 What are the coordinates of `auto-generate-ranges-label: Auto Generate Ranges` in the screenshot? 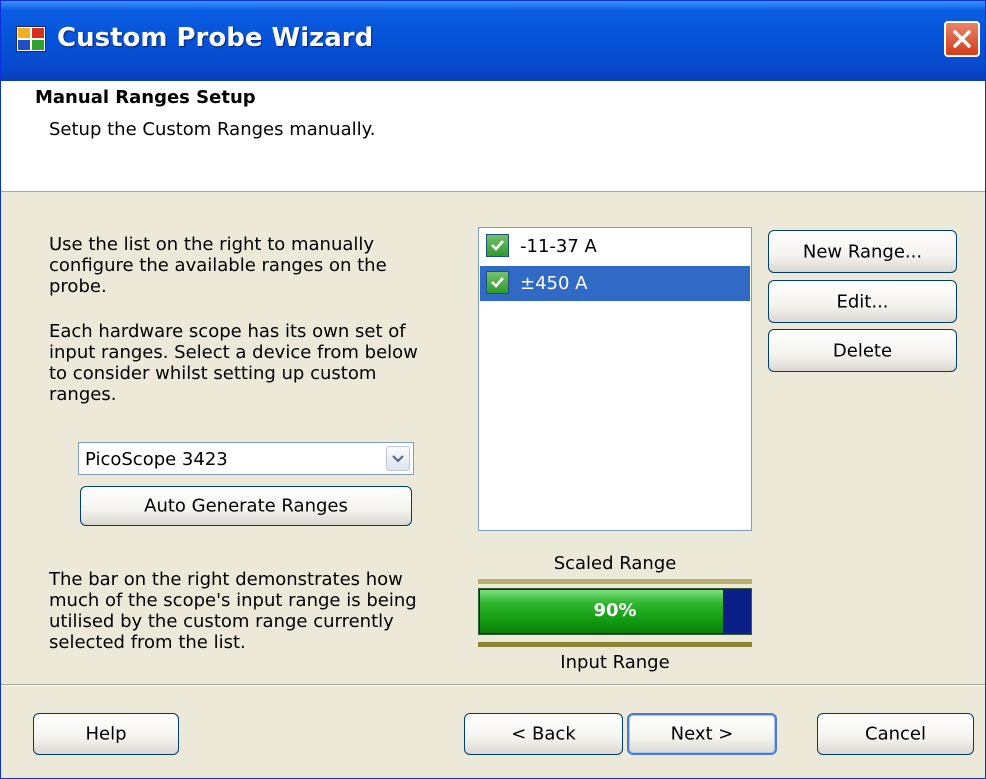 It's located at (246, 506).